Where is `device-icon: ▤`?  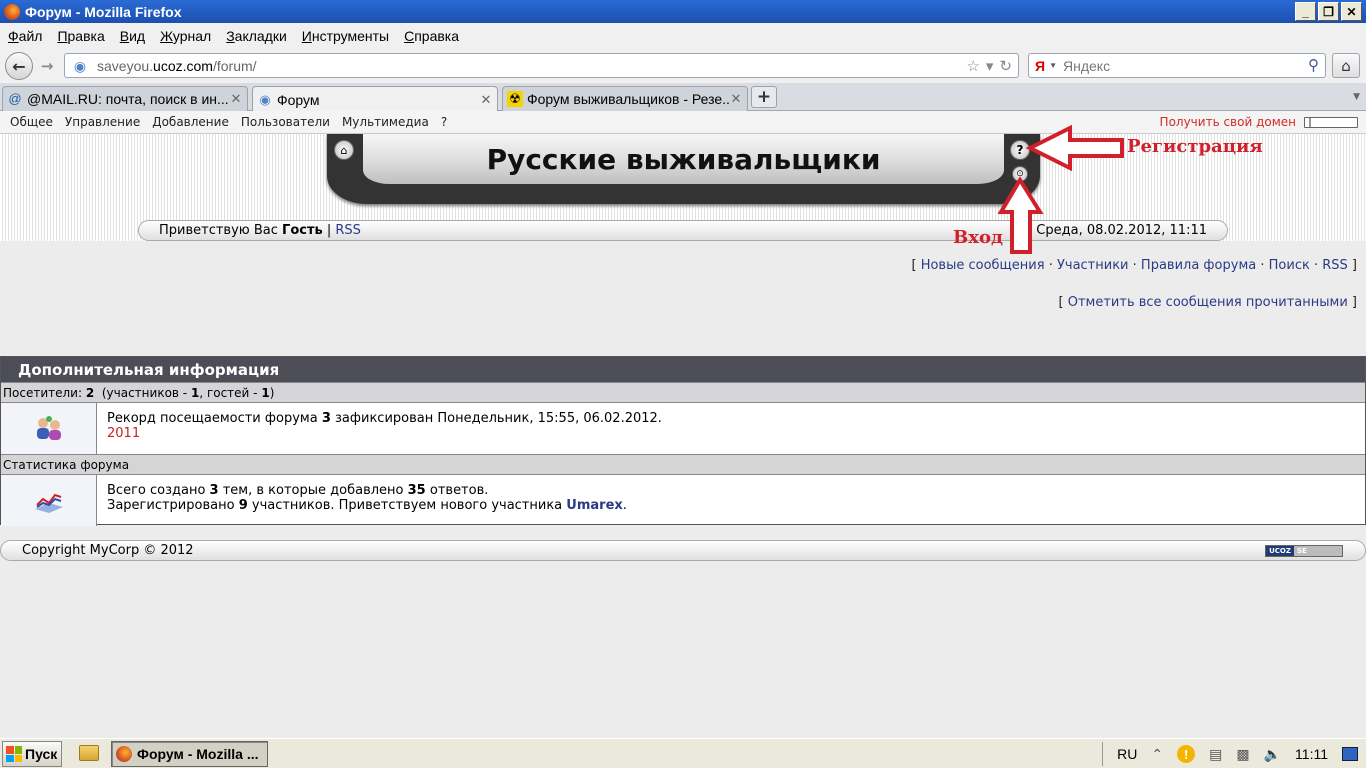
device-icon: ▤ is located at coordinates (1215, 754).